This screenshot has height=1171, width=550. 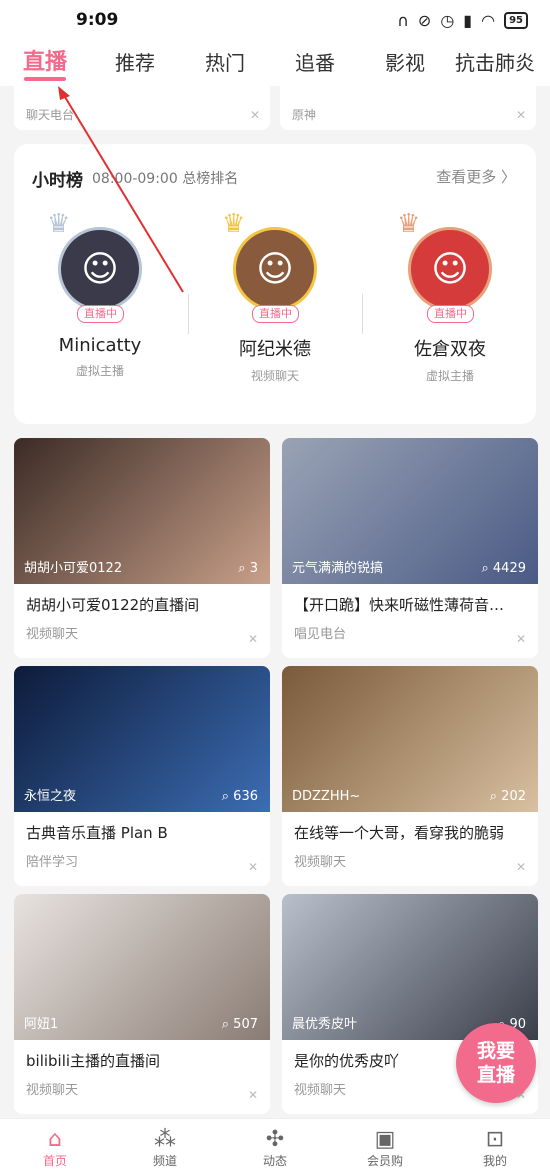 What do you see at coordinates (142, 108) in the screenshot?
I see `partial-card: 聊天电台 ✕` at bounding box center [142, 108].